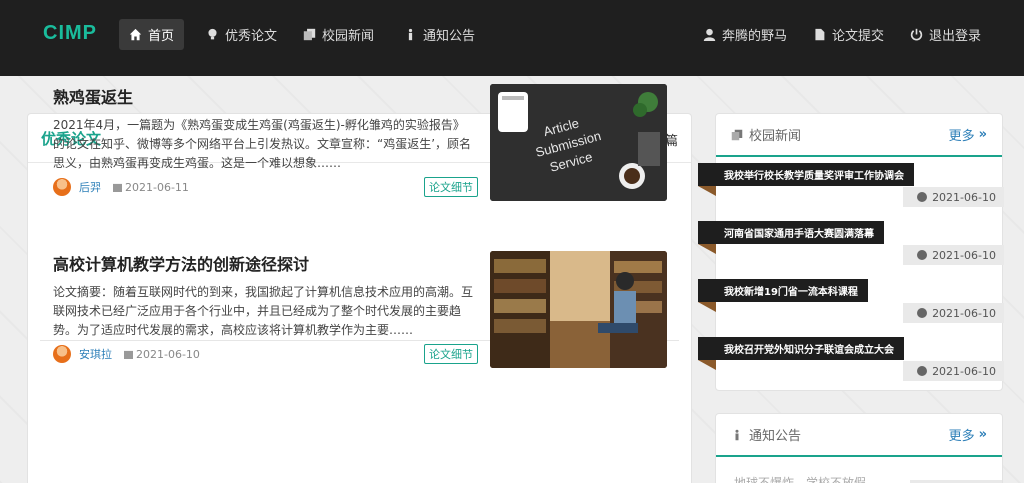 This screenshot has height=483, width=1024. What do you see at coordinates (161, 36) in the screenshot?
I see `nav-home-label: 首页` at bounding box center [161, 36].